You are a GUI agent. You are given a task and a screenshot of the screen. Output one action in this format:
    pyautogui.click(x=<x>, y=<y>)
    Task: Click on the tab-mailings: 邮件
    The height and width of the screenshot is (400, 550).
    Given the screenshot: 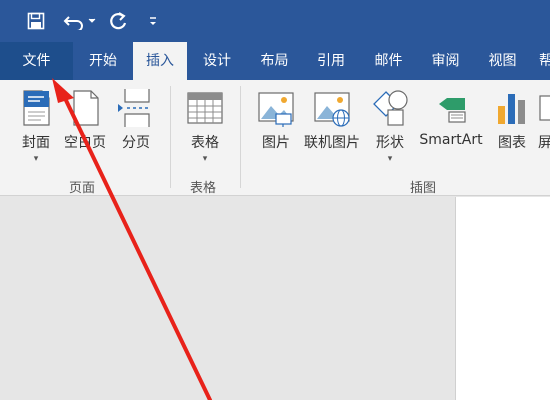 What is the action you would take?
    pyautogui.click(x=388, y=61)
    